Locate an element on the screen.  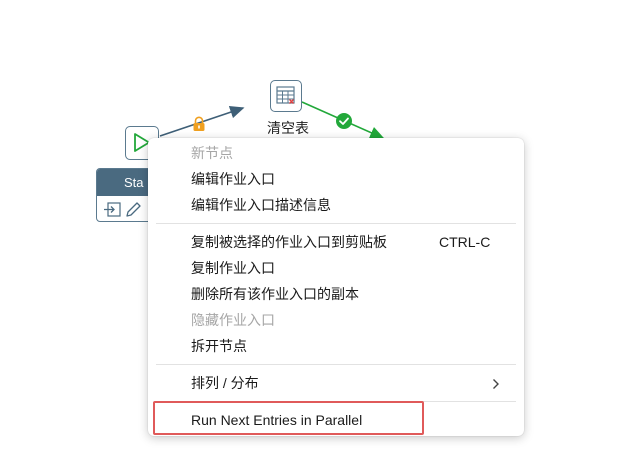
input-icon is located at coordinates (112, 209).